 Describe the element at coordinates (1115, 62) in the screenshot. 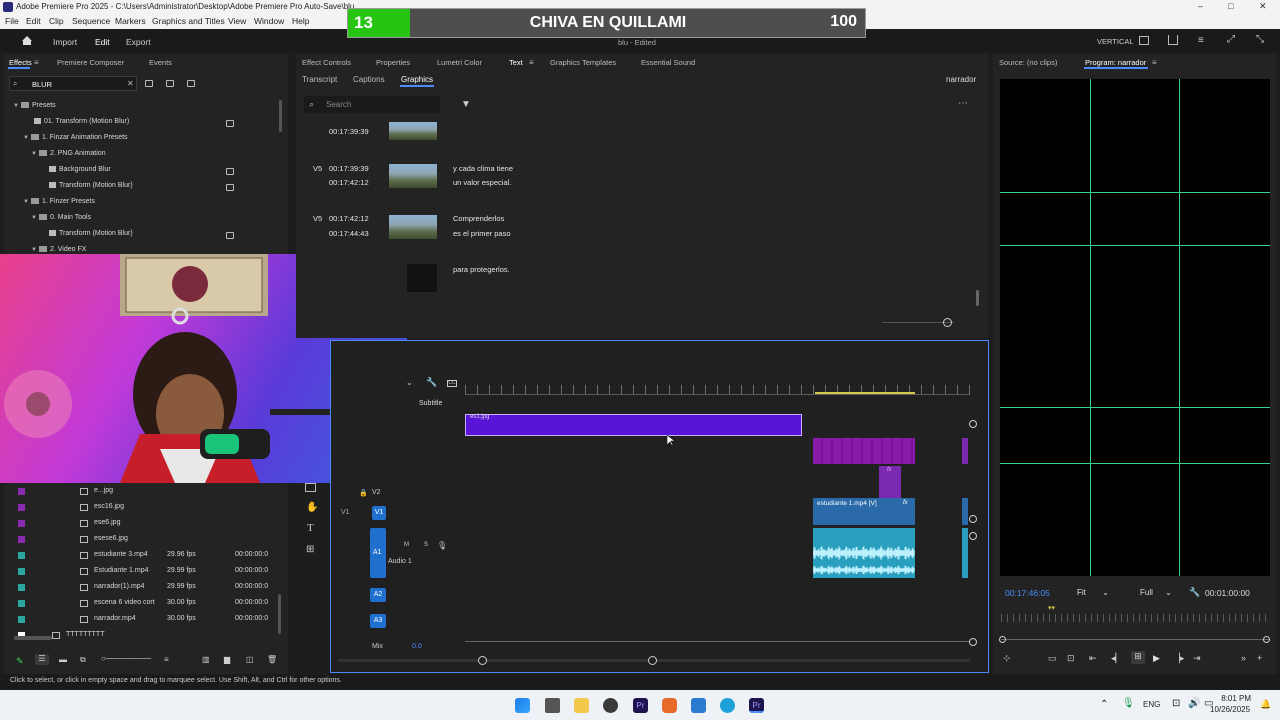

I see `tab-program: Program: narrador` at that location.